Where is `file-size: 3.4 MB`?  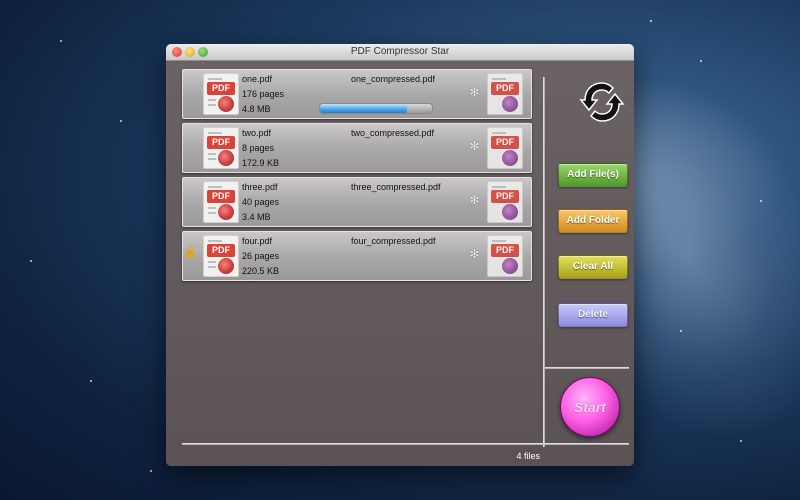
file-size: 3.4 MB is located at coordinates (256, 217).